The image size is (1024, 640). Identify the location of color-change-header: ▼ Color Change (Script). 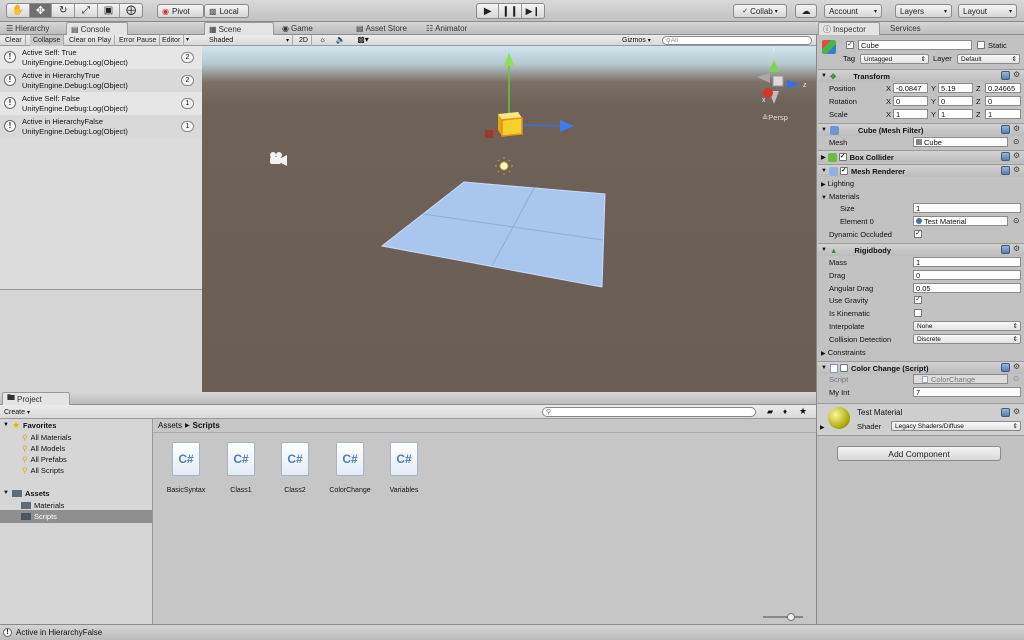
(921, 367).